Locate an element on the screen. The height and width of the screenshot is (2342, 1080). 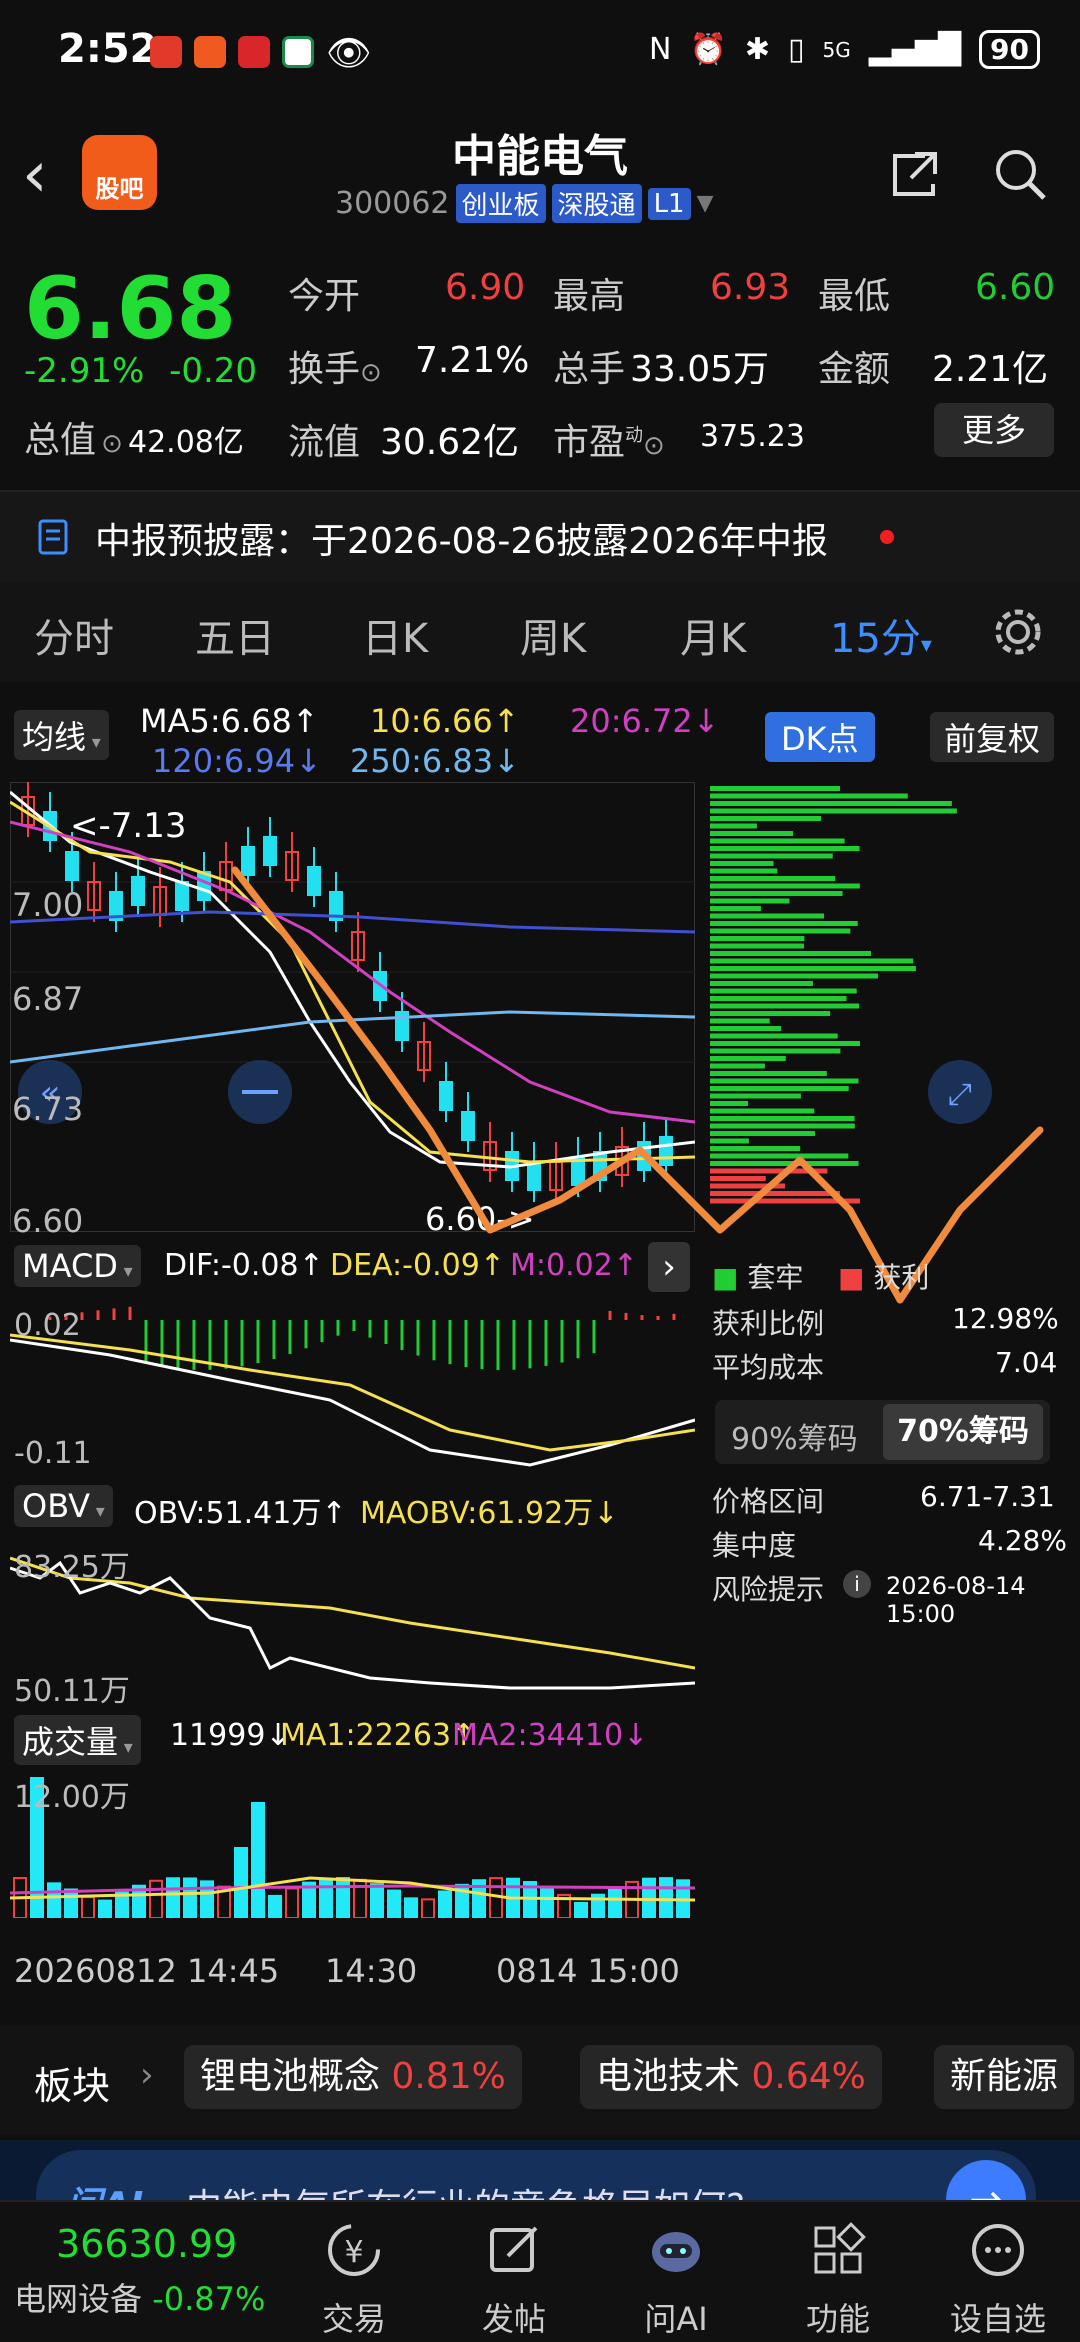
status-right: N ⏰ ✱ ▯ 5G ▂▄▆█ 90 is located at coordinates (844, 49).